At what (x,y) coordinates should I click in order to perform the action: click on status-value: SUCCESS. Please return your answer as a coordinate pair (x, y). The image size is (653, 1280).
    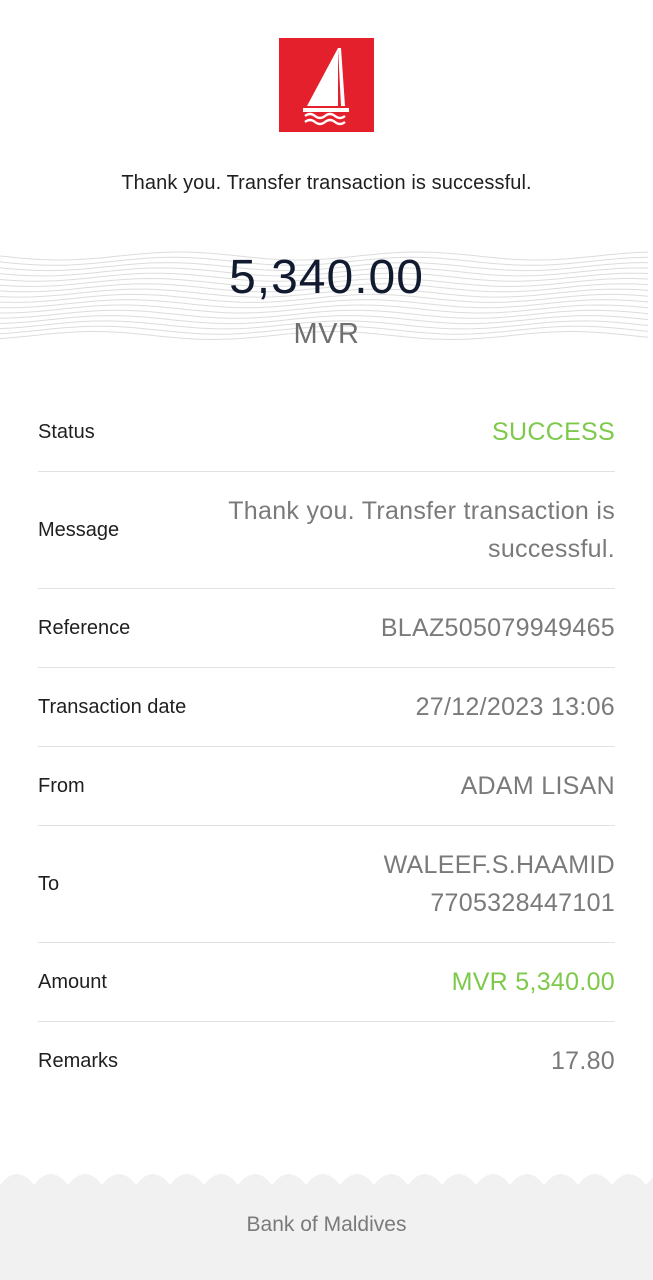
    Looking at the image, I should click on (553, 432).